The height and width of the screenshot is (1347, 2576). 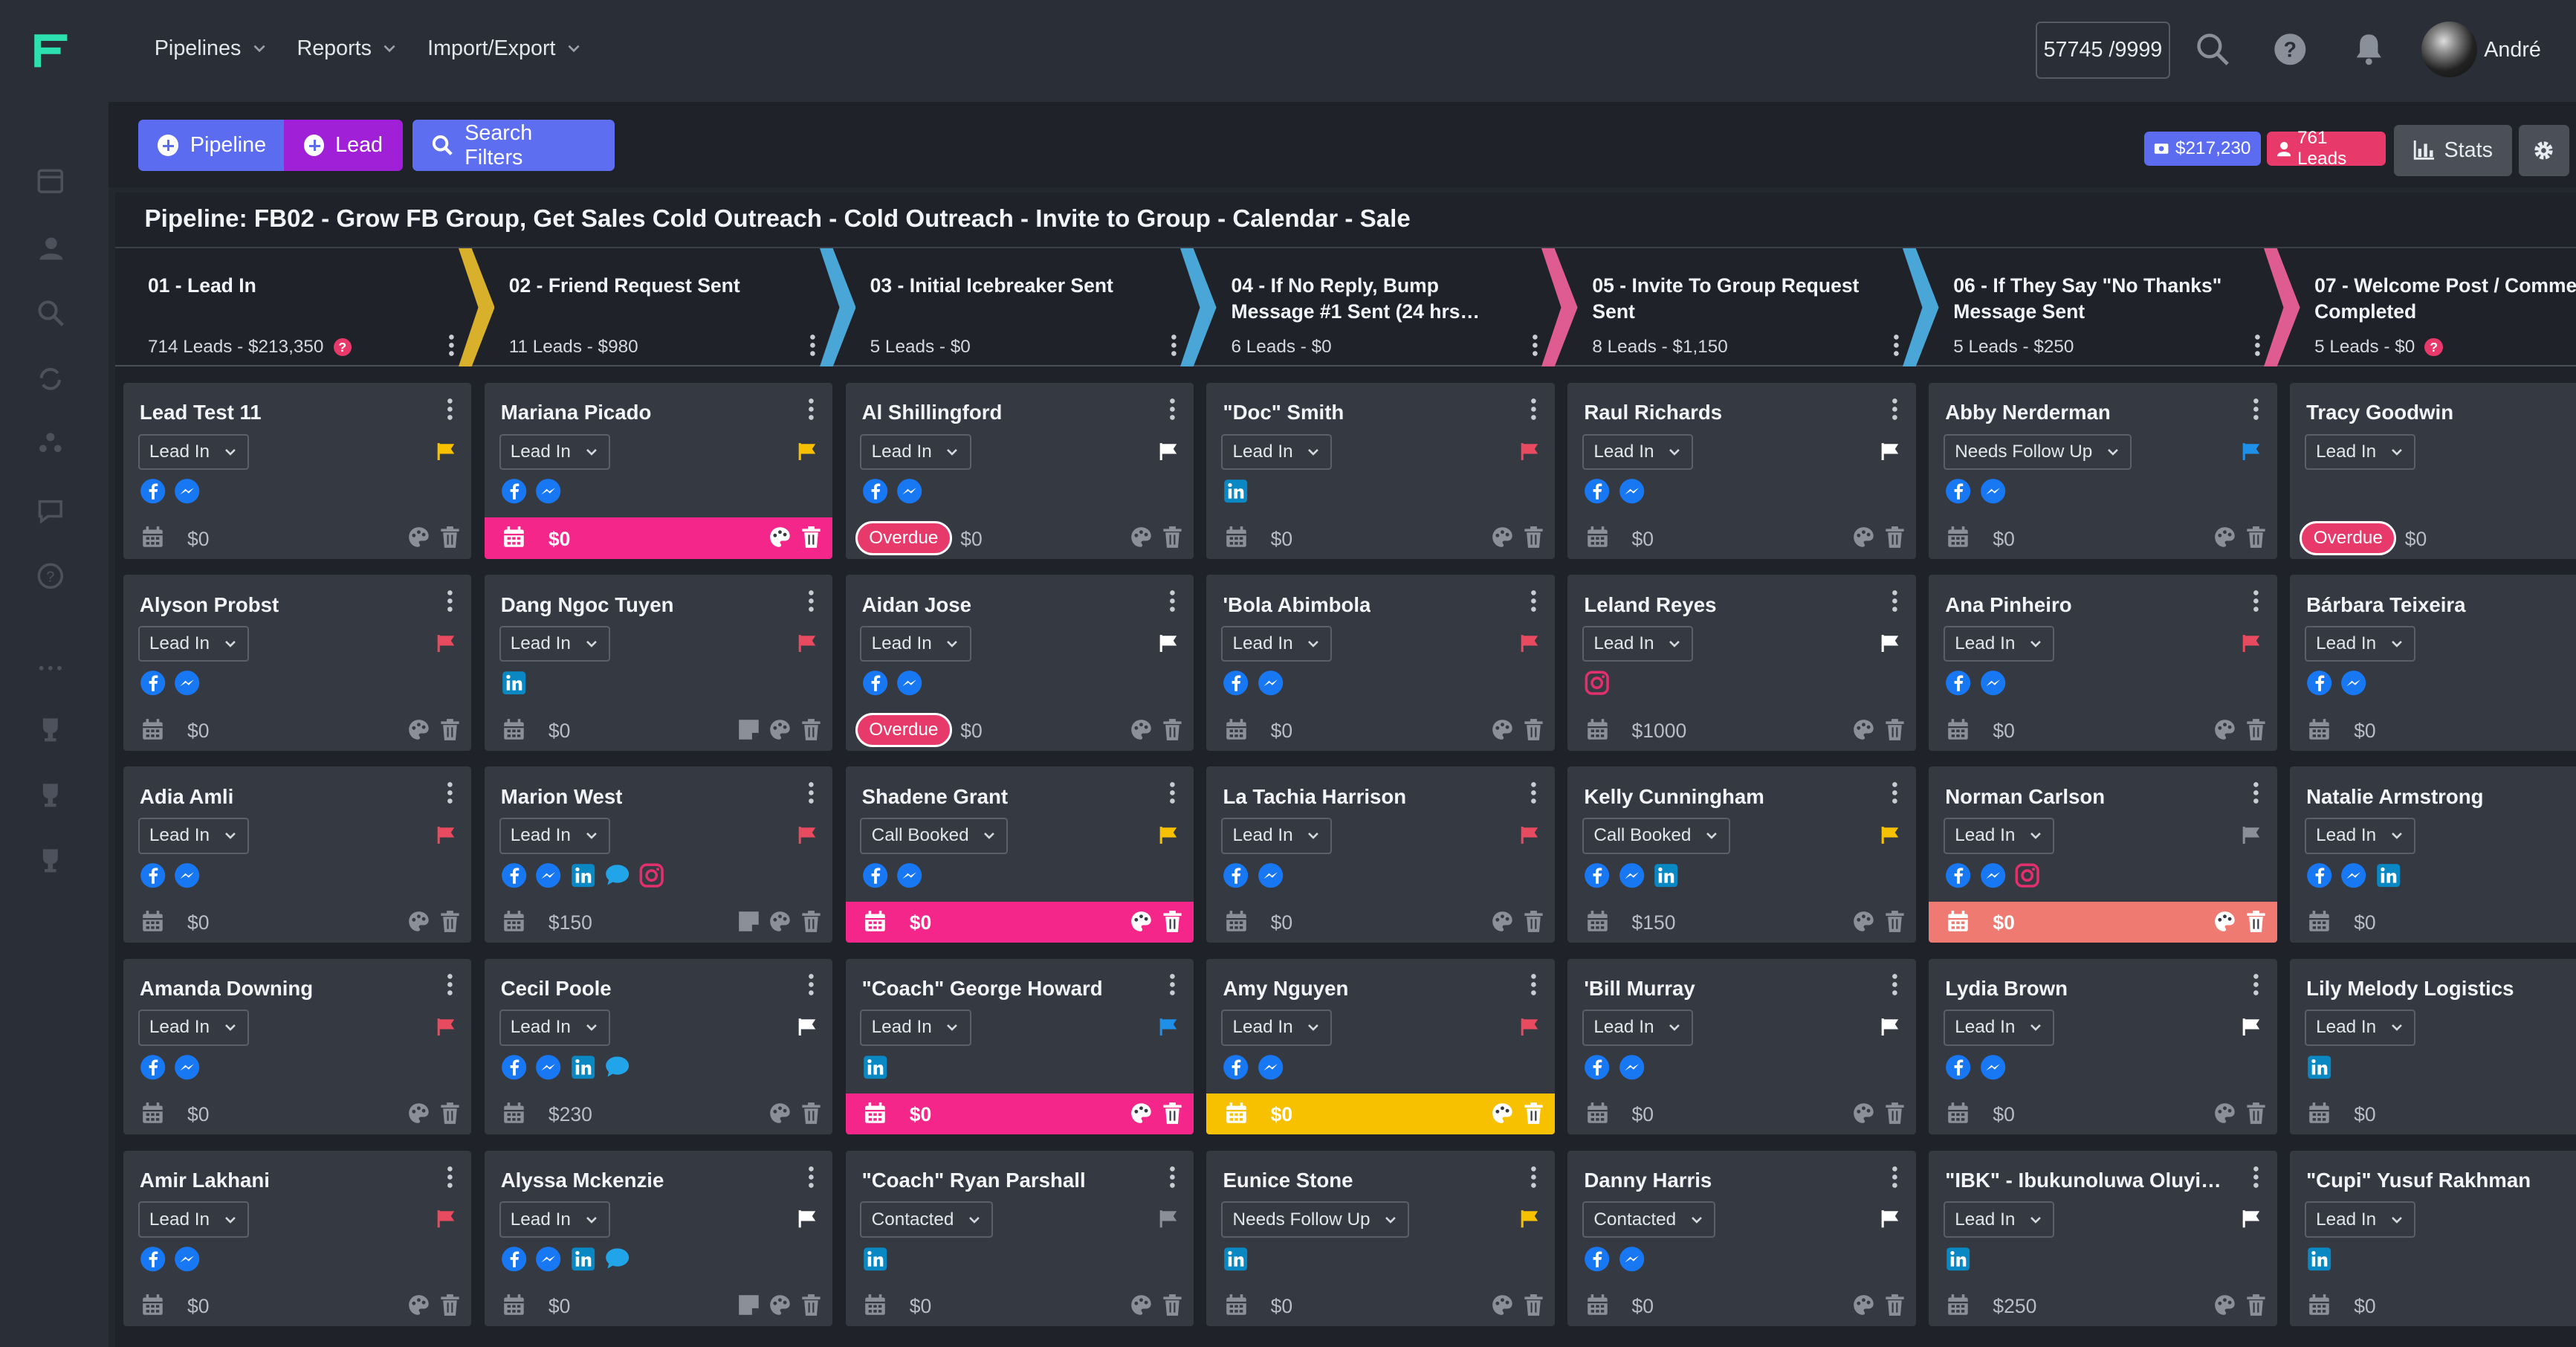 What do you see at coordinates (295, 307) in the screenshot?
I see `stage-header: 01 - Lead In 714 Leads - $213,350?` at bounding box center [295, 307].